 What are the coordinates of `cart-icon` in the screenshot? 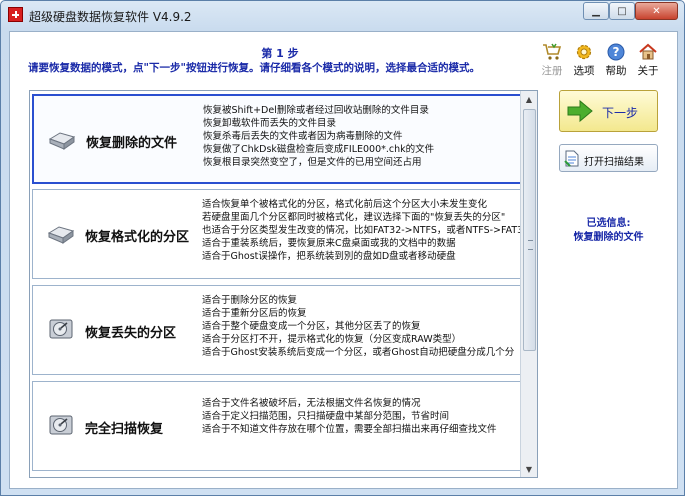 It's located at (552, 52).